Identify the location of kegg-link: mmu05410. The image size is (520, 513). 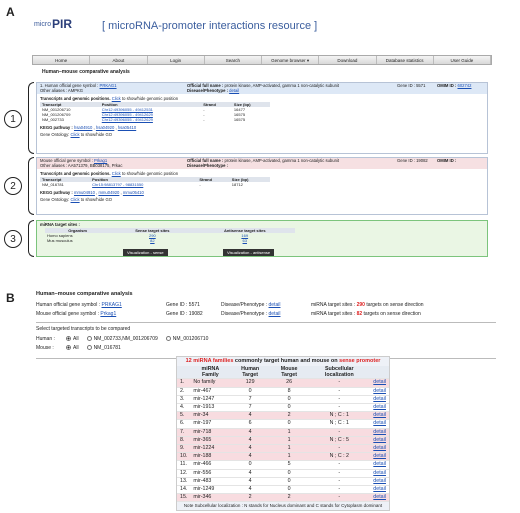
(133, 192).